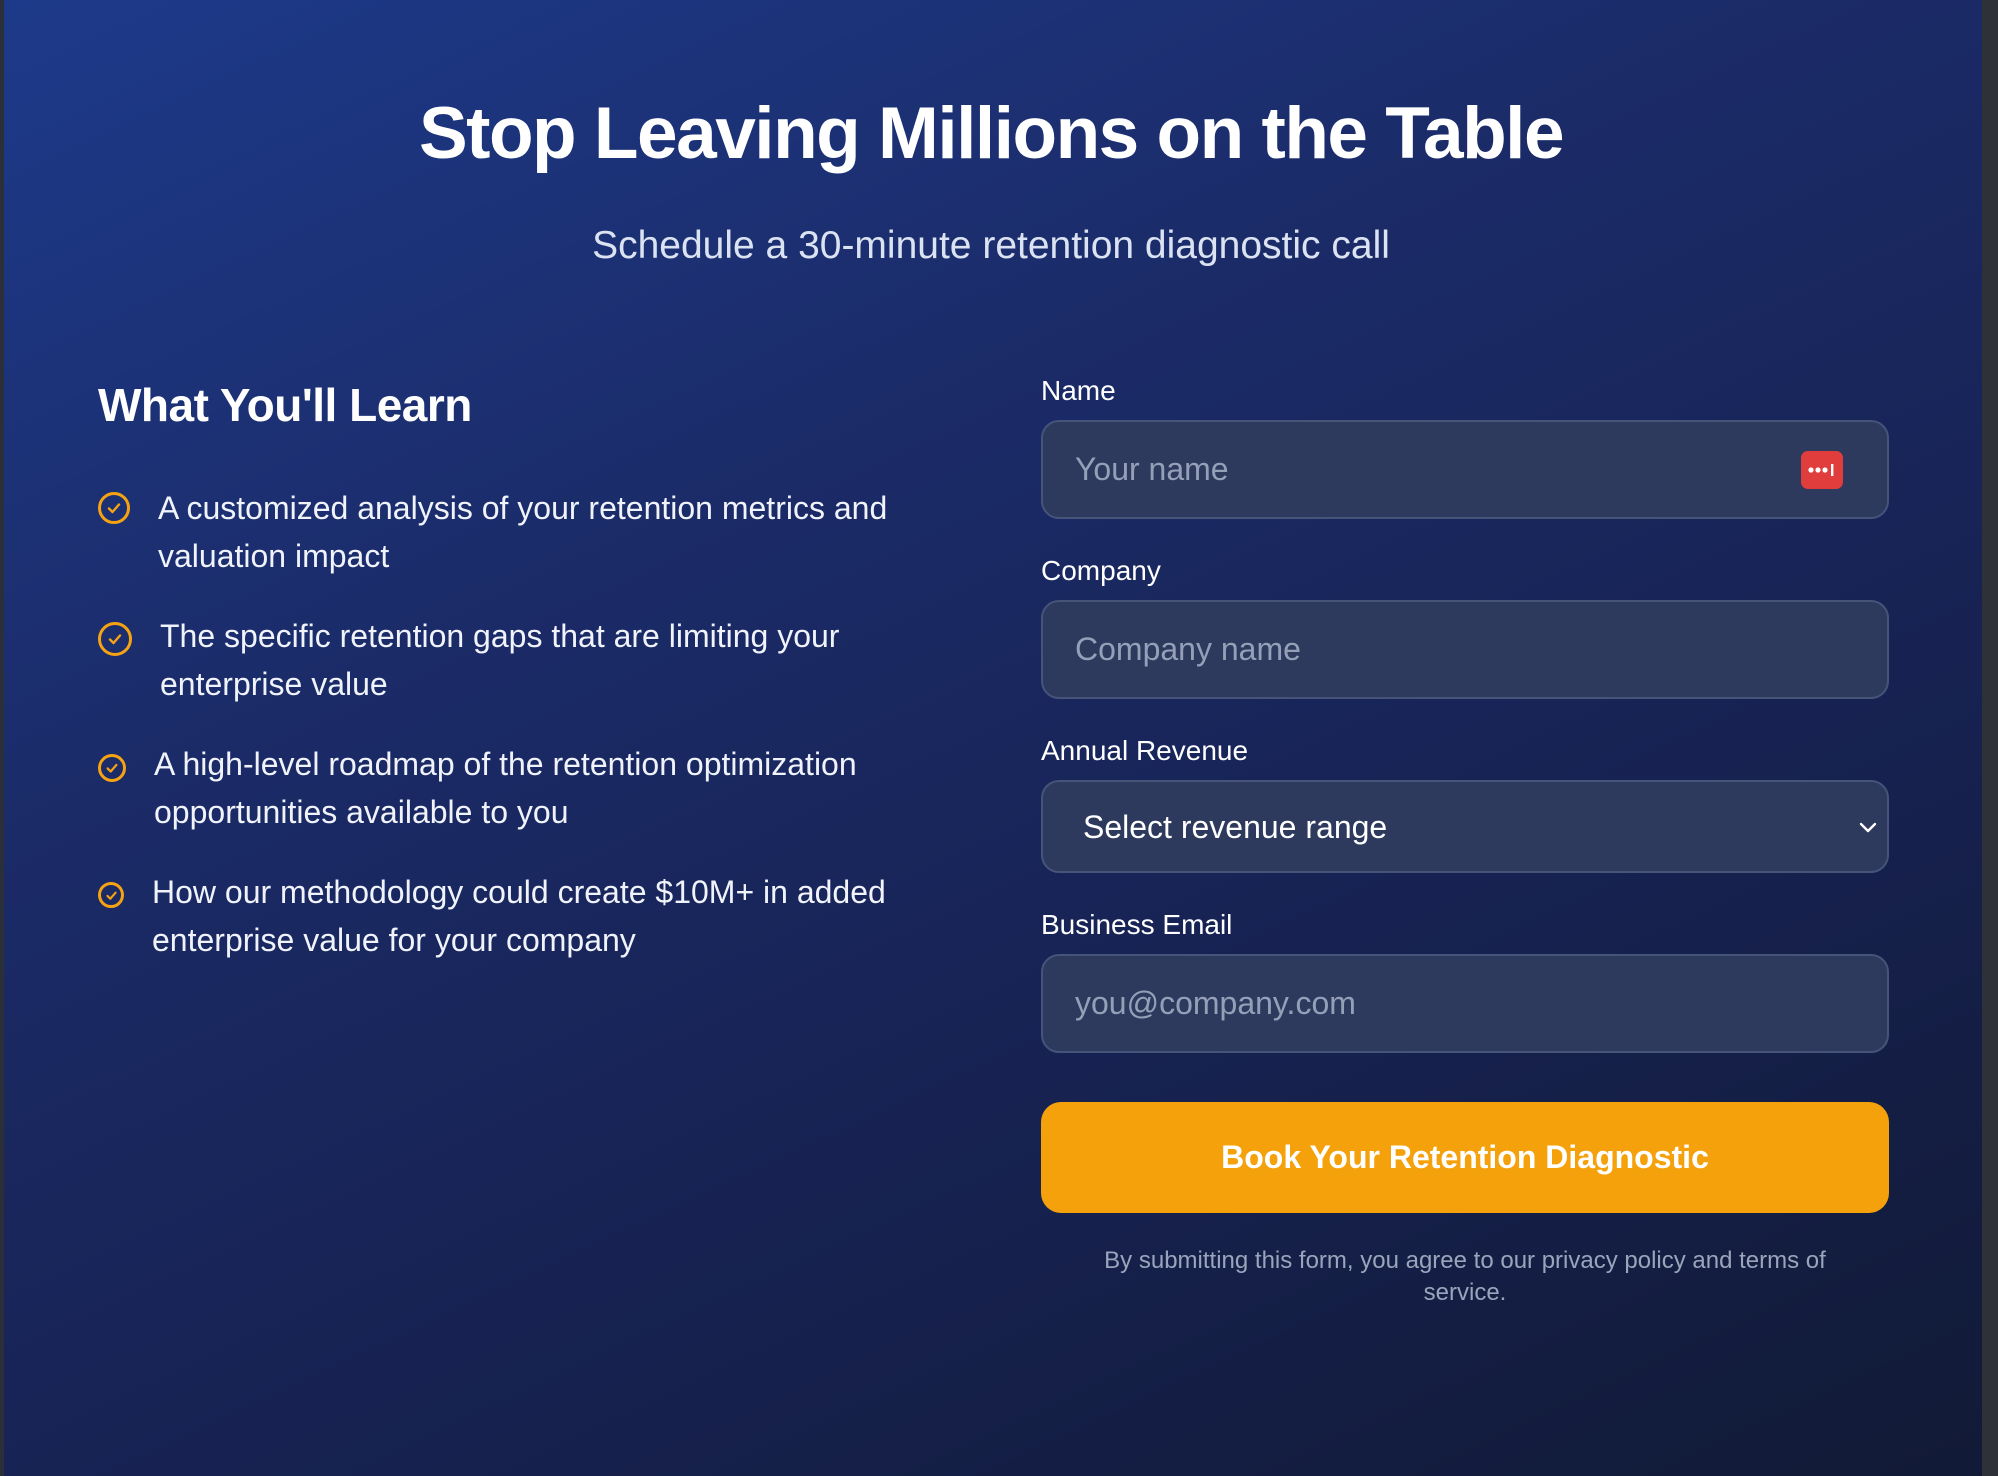 The height and width of the screenshot is (1476, 1998). Describe the element at coordinates (1078, 390) in the screenshot. I see `name-label: Name` at that location.